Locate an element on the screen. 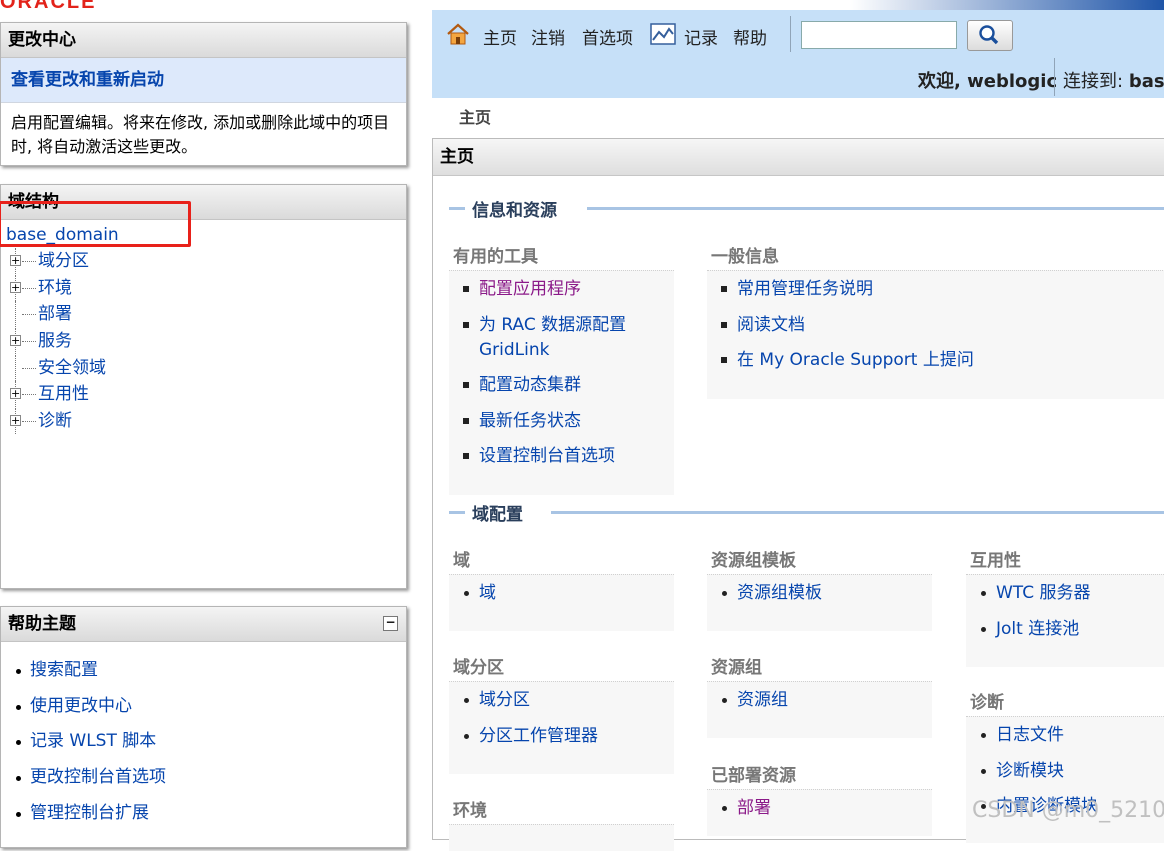  tree-item-label: 部署 is located at coordinates (55, 314).